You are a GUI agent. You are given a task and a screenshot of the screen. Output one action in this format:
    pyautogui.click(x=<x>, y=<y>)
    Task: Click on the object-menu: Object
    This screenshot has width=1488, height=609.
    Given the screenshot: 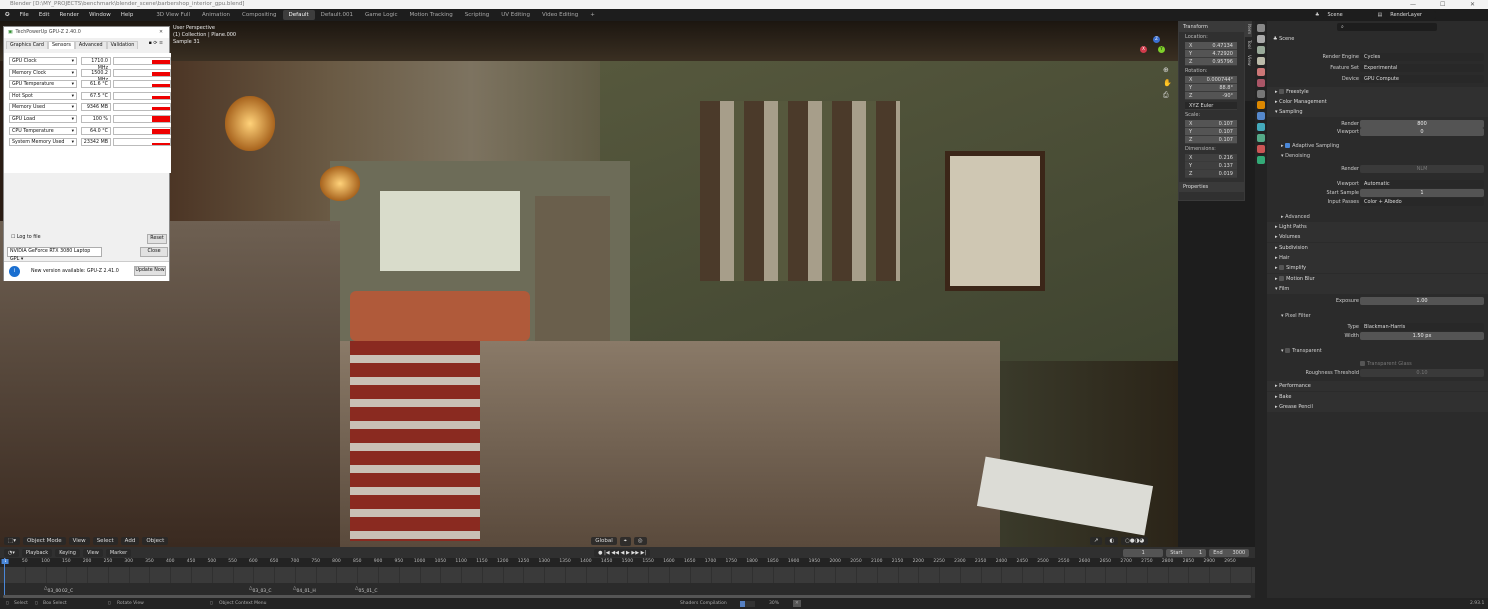 What is the action you would take?
    pyautogui.click(x=155, y=541)
    